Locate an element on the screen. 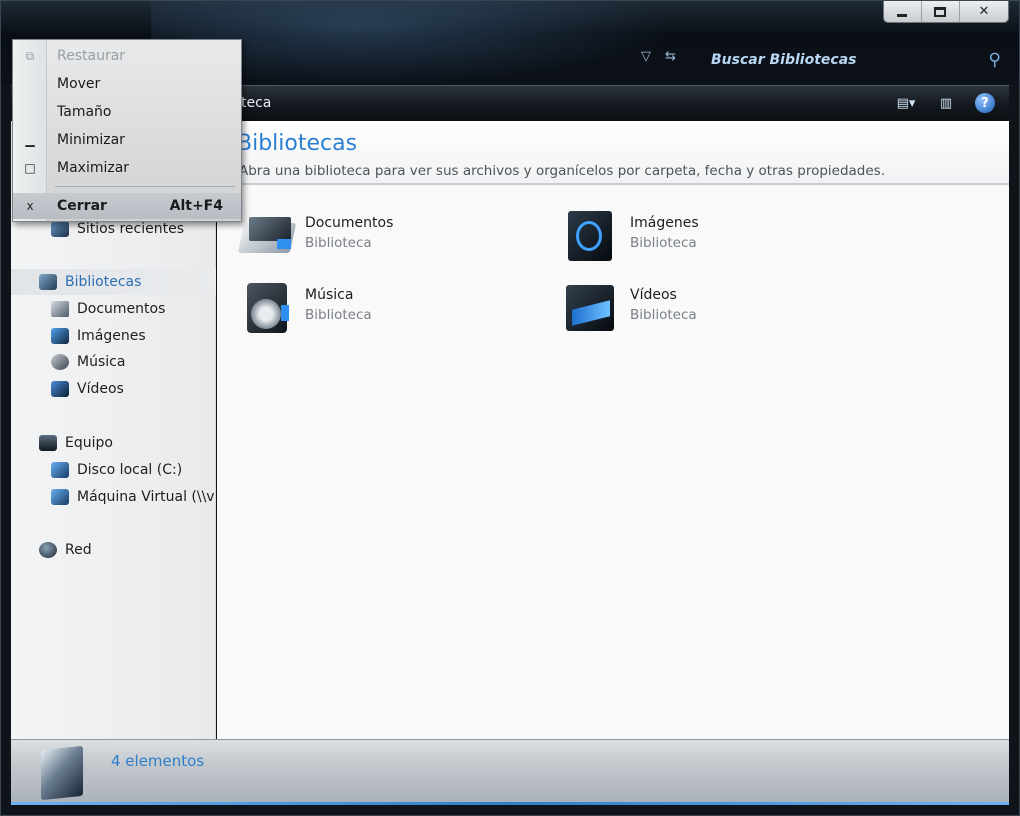  status-bar: 4 elementos is located at coordinates (510, 772).